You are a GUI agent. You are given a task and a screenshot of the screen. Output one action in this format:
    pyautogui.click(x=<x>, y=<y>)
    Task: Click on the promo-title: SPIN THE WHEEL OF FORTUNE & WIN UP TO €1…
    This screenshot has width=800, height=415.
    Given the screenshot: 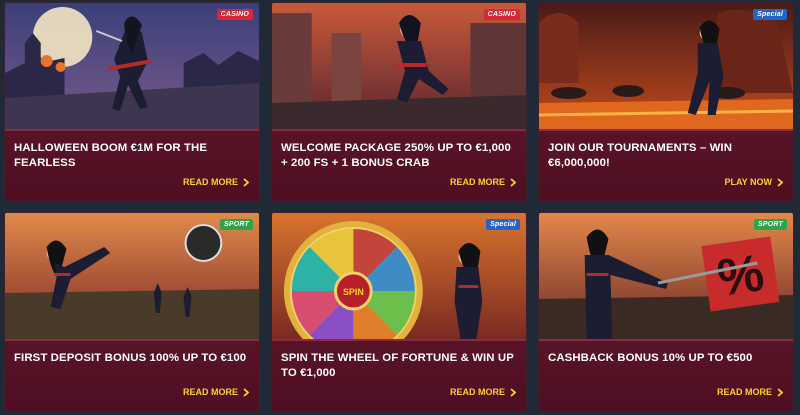 What is the action you would take?
    pyautogui.click(x=397, y=365)
    